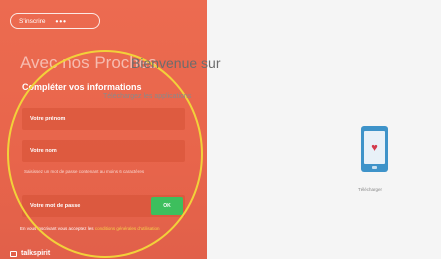  Describe the element at coordinates (370, 189) in the screenshot. I see `download-label: Télécharger` at that location.